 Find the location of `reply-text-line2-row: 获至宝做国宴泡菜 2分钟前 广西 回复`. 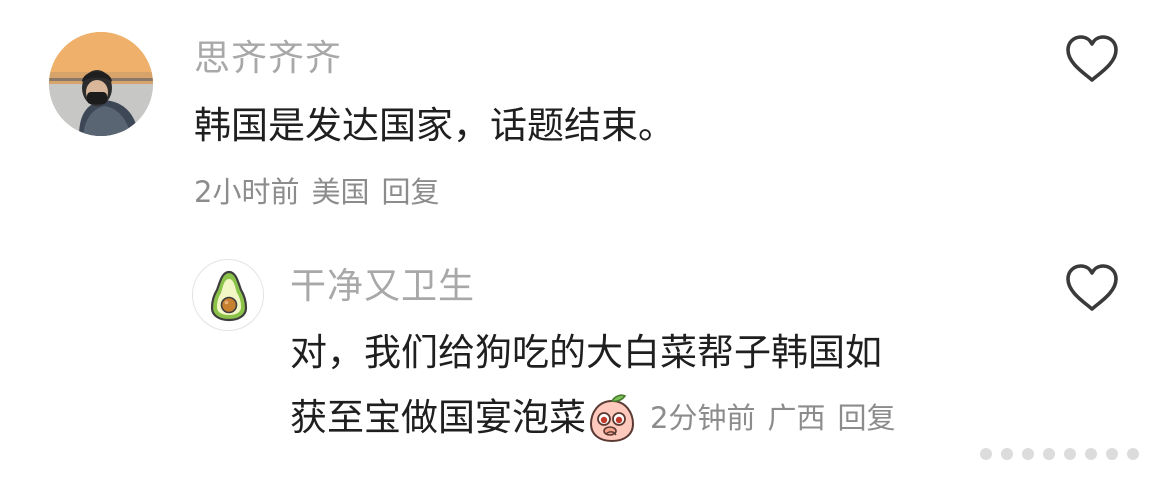

reply-text-line2-row: 获至宝做国宴泡菜 2分钟前 广西 回复 is located at coordinates (592, 418).